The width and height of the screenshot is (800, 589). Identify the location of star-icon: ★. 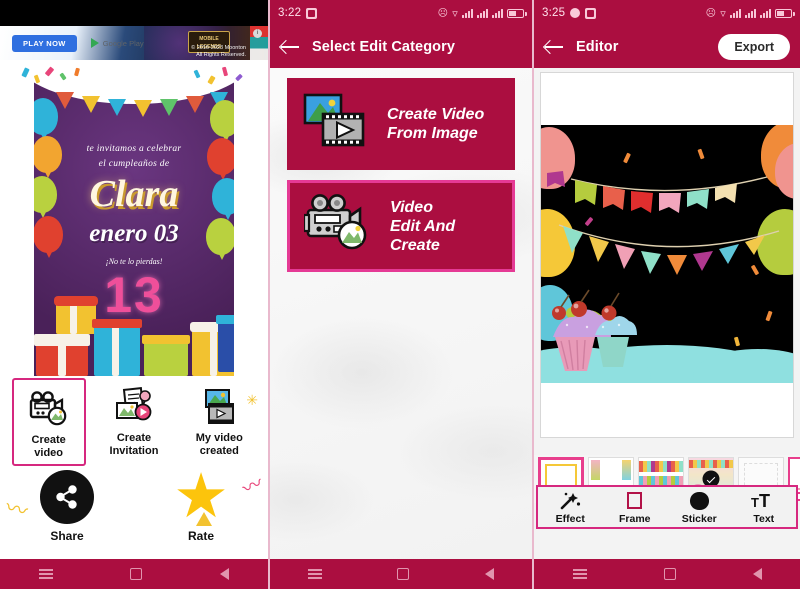
(201, 496).